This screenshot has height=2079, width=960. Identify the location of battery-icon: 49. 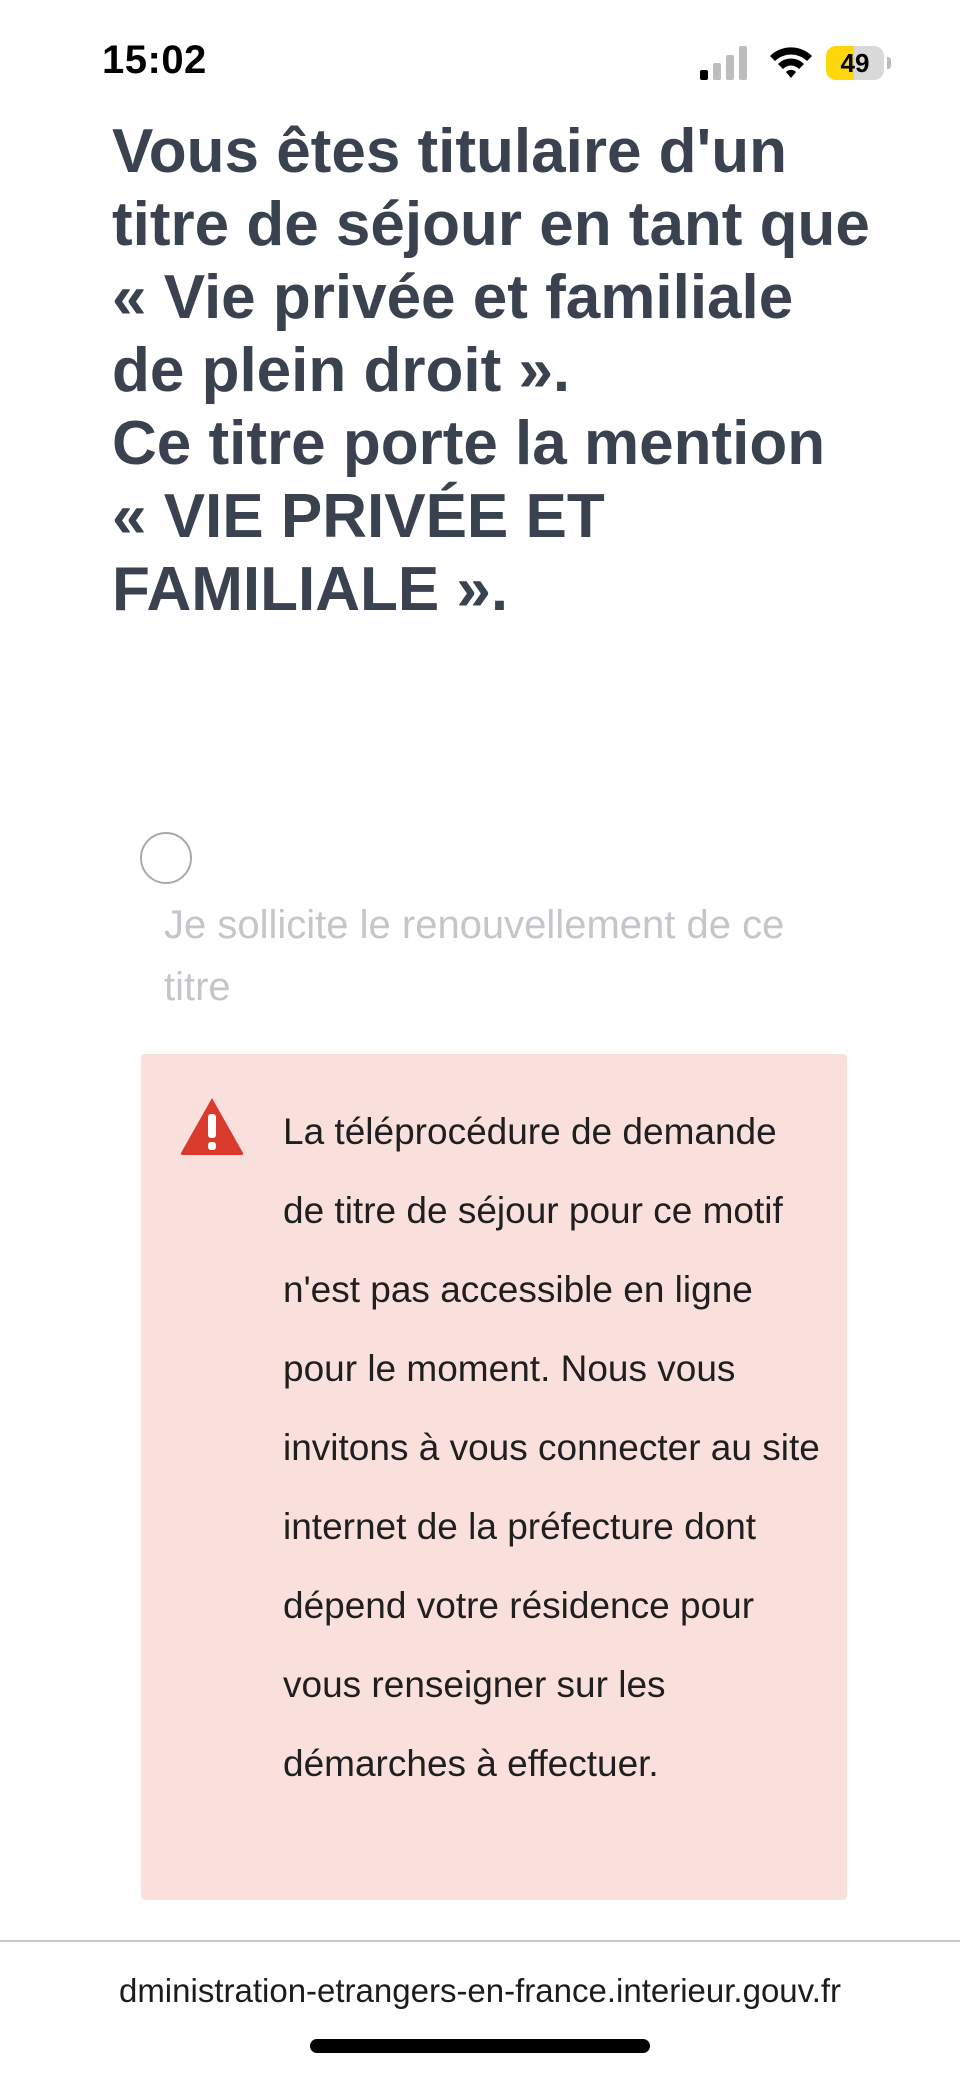
(859, 63).